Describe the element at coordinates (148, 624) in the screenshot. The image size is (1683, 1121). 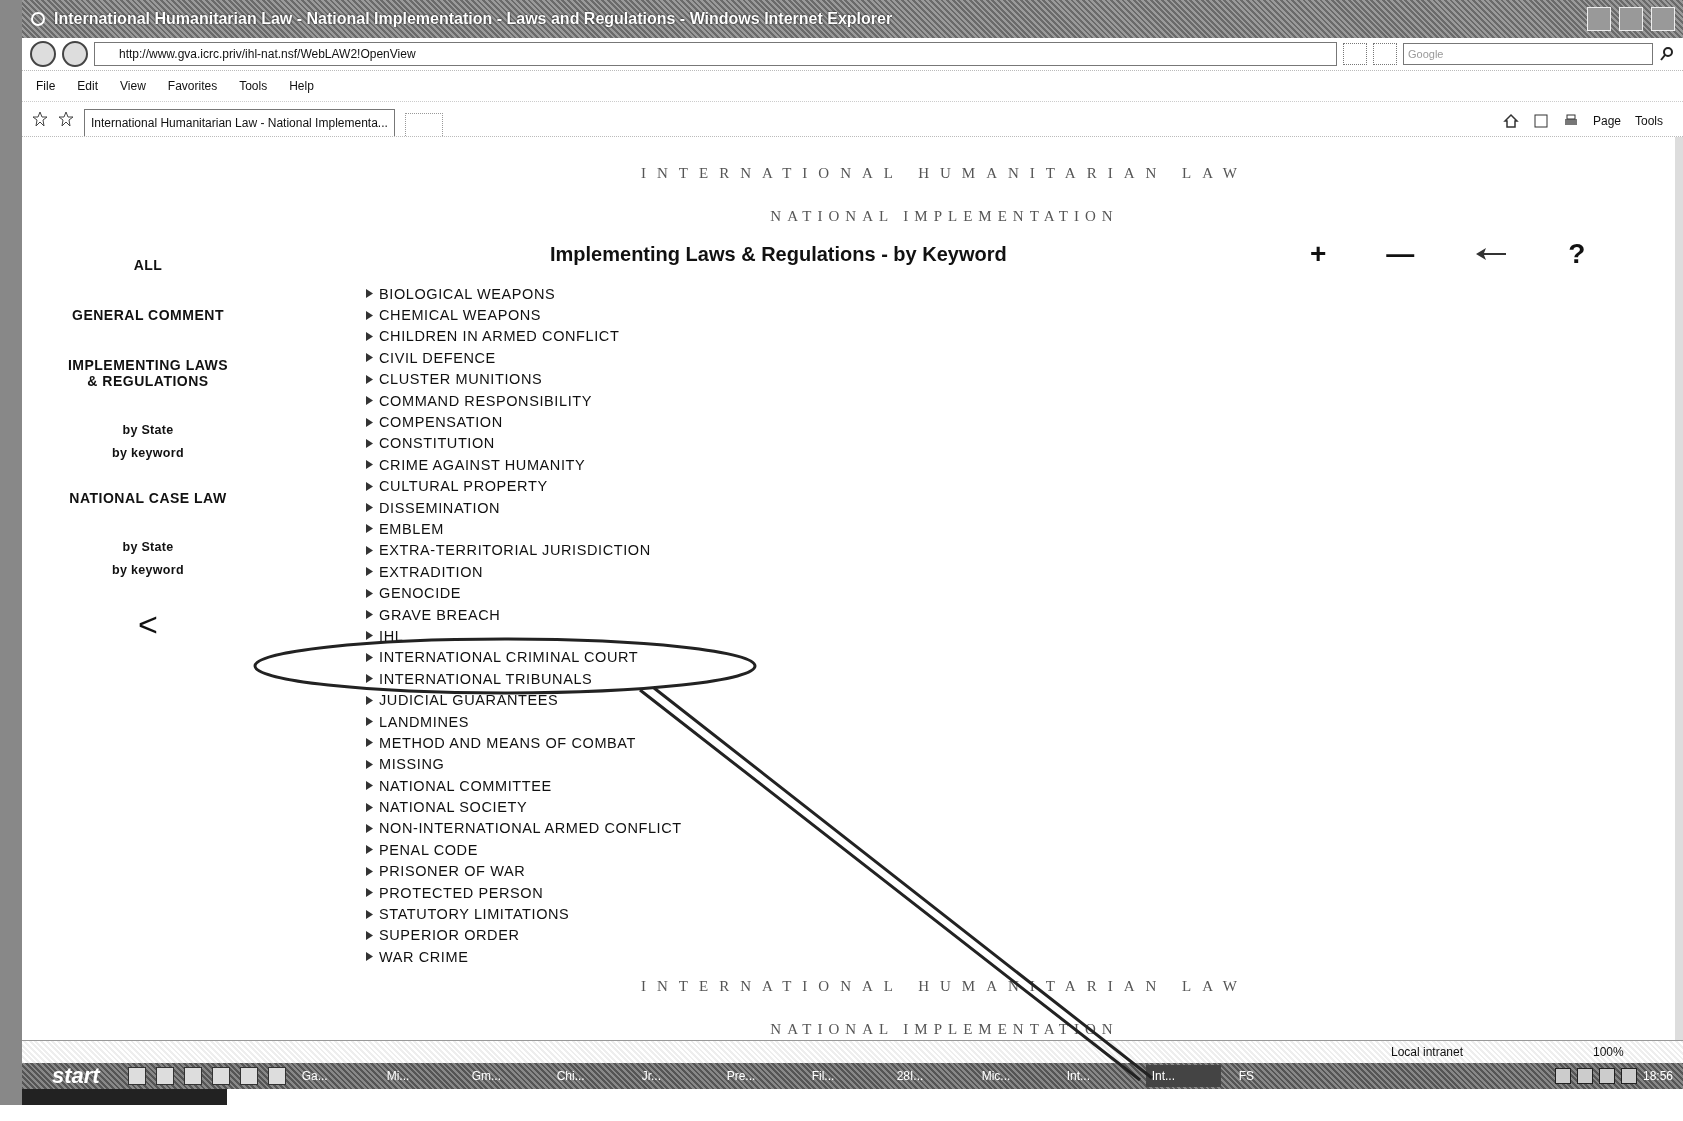
I see `back-link: <` at that location.